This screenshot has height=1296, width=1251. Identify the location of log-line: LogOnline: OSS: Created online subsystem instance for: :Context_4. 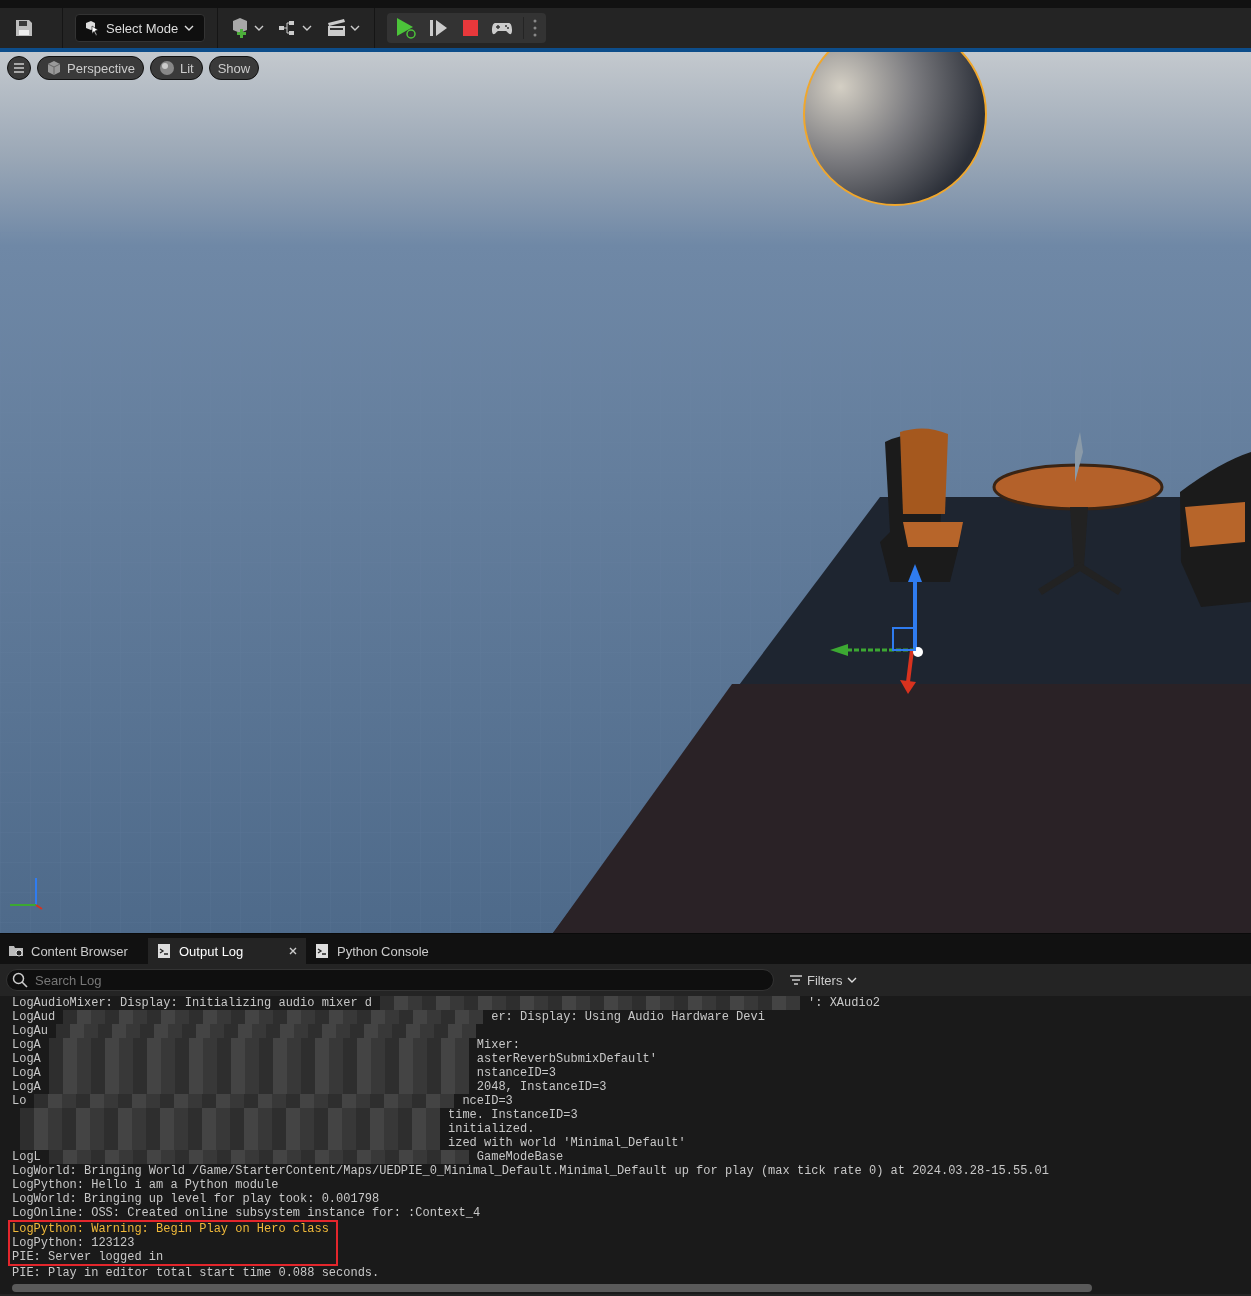
(246, 1213).